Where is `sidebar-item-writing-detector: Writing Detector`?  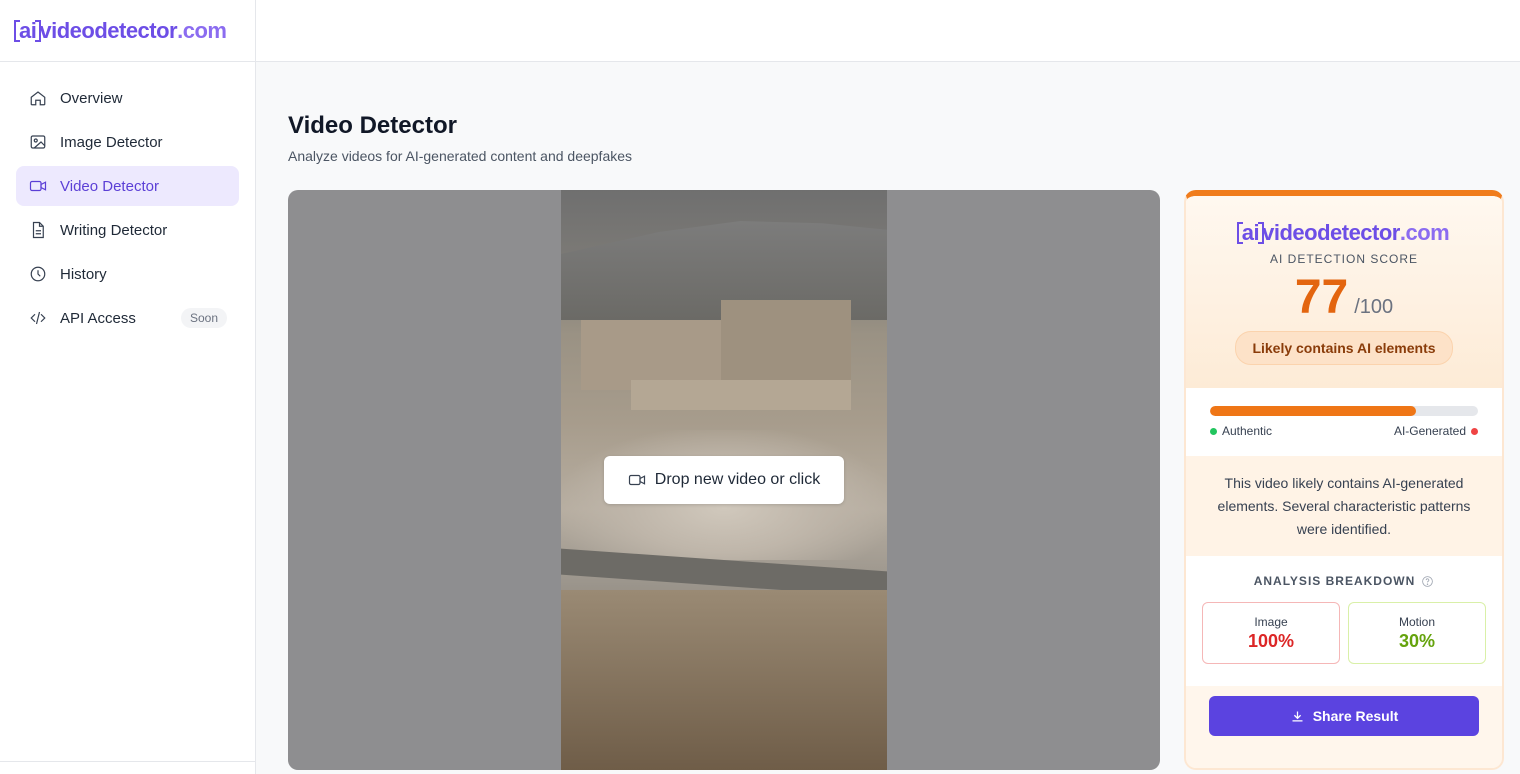 sidebar-item-writing-detector: Writing Detector is located at coordinates (127, 230).